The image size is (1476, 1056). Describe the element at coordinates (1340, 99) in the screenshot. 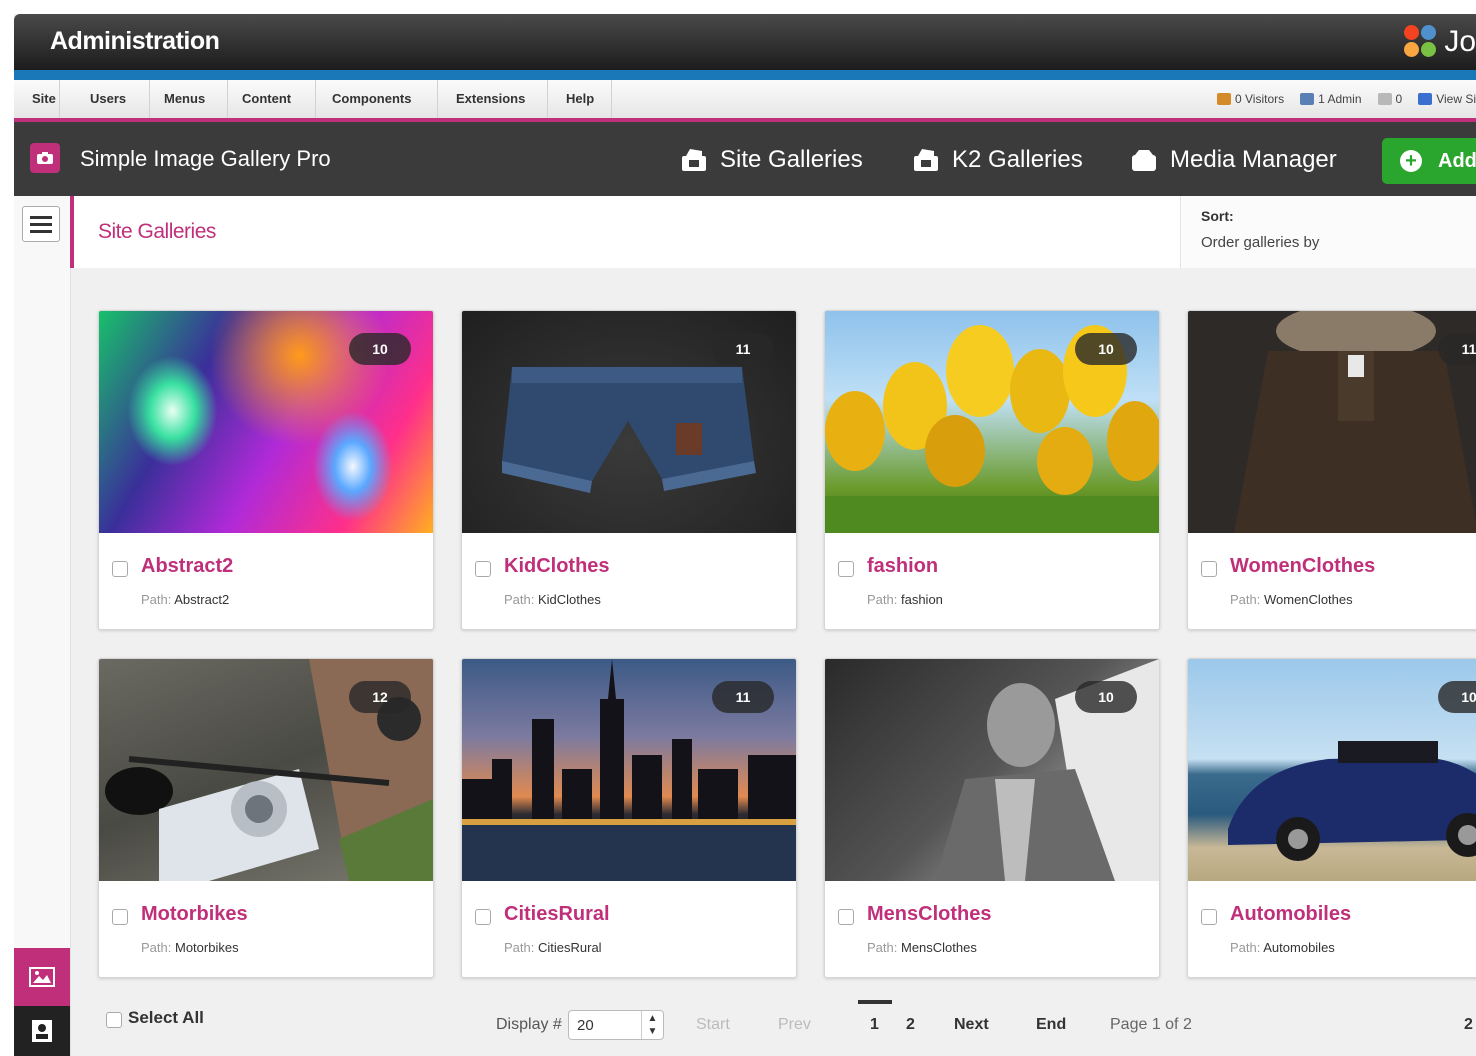

I see `admins-label: 1 Admin` at that location.